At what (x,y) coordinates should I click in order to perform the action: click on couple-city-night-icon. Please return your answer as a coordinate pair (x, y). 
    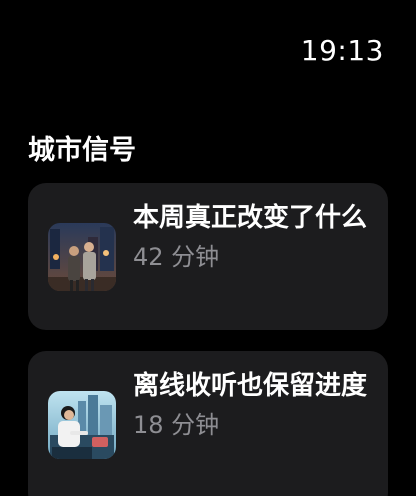
    Looking at the image, I should click on (82, 257).